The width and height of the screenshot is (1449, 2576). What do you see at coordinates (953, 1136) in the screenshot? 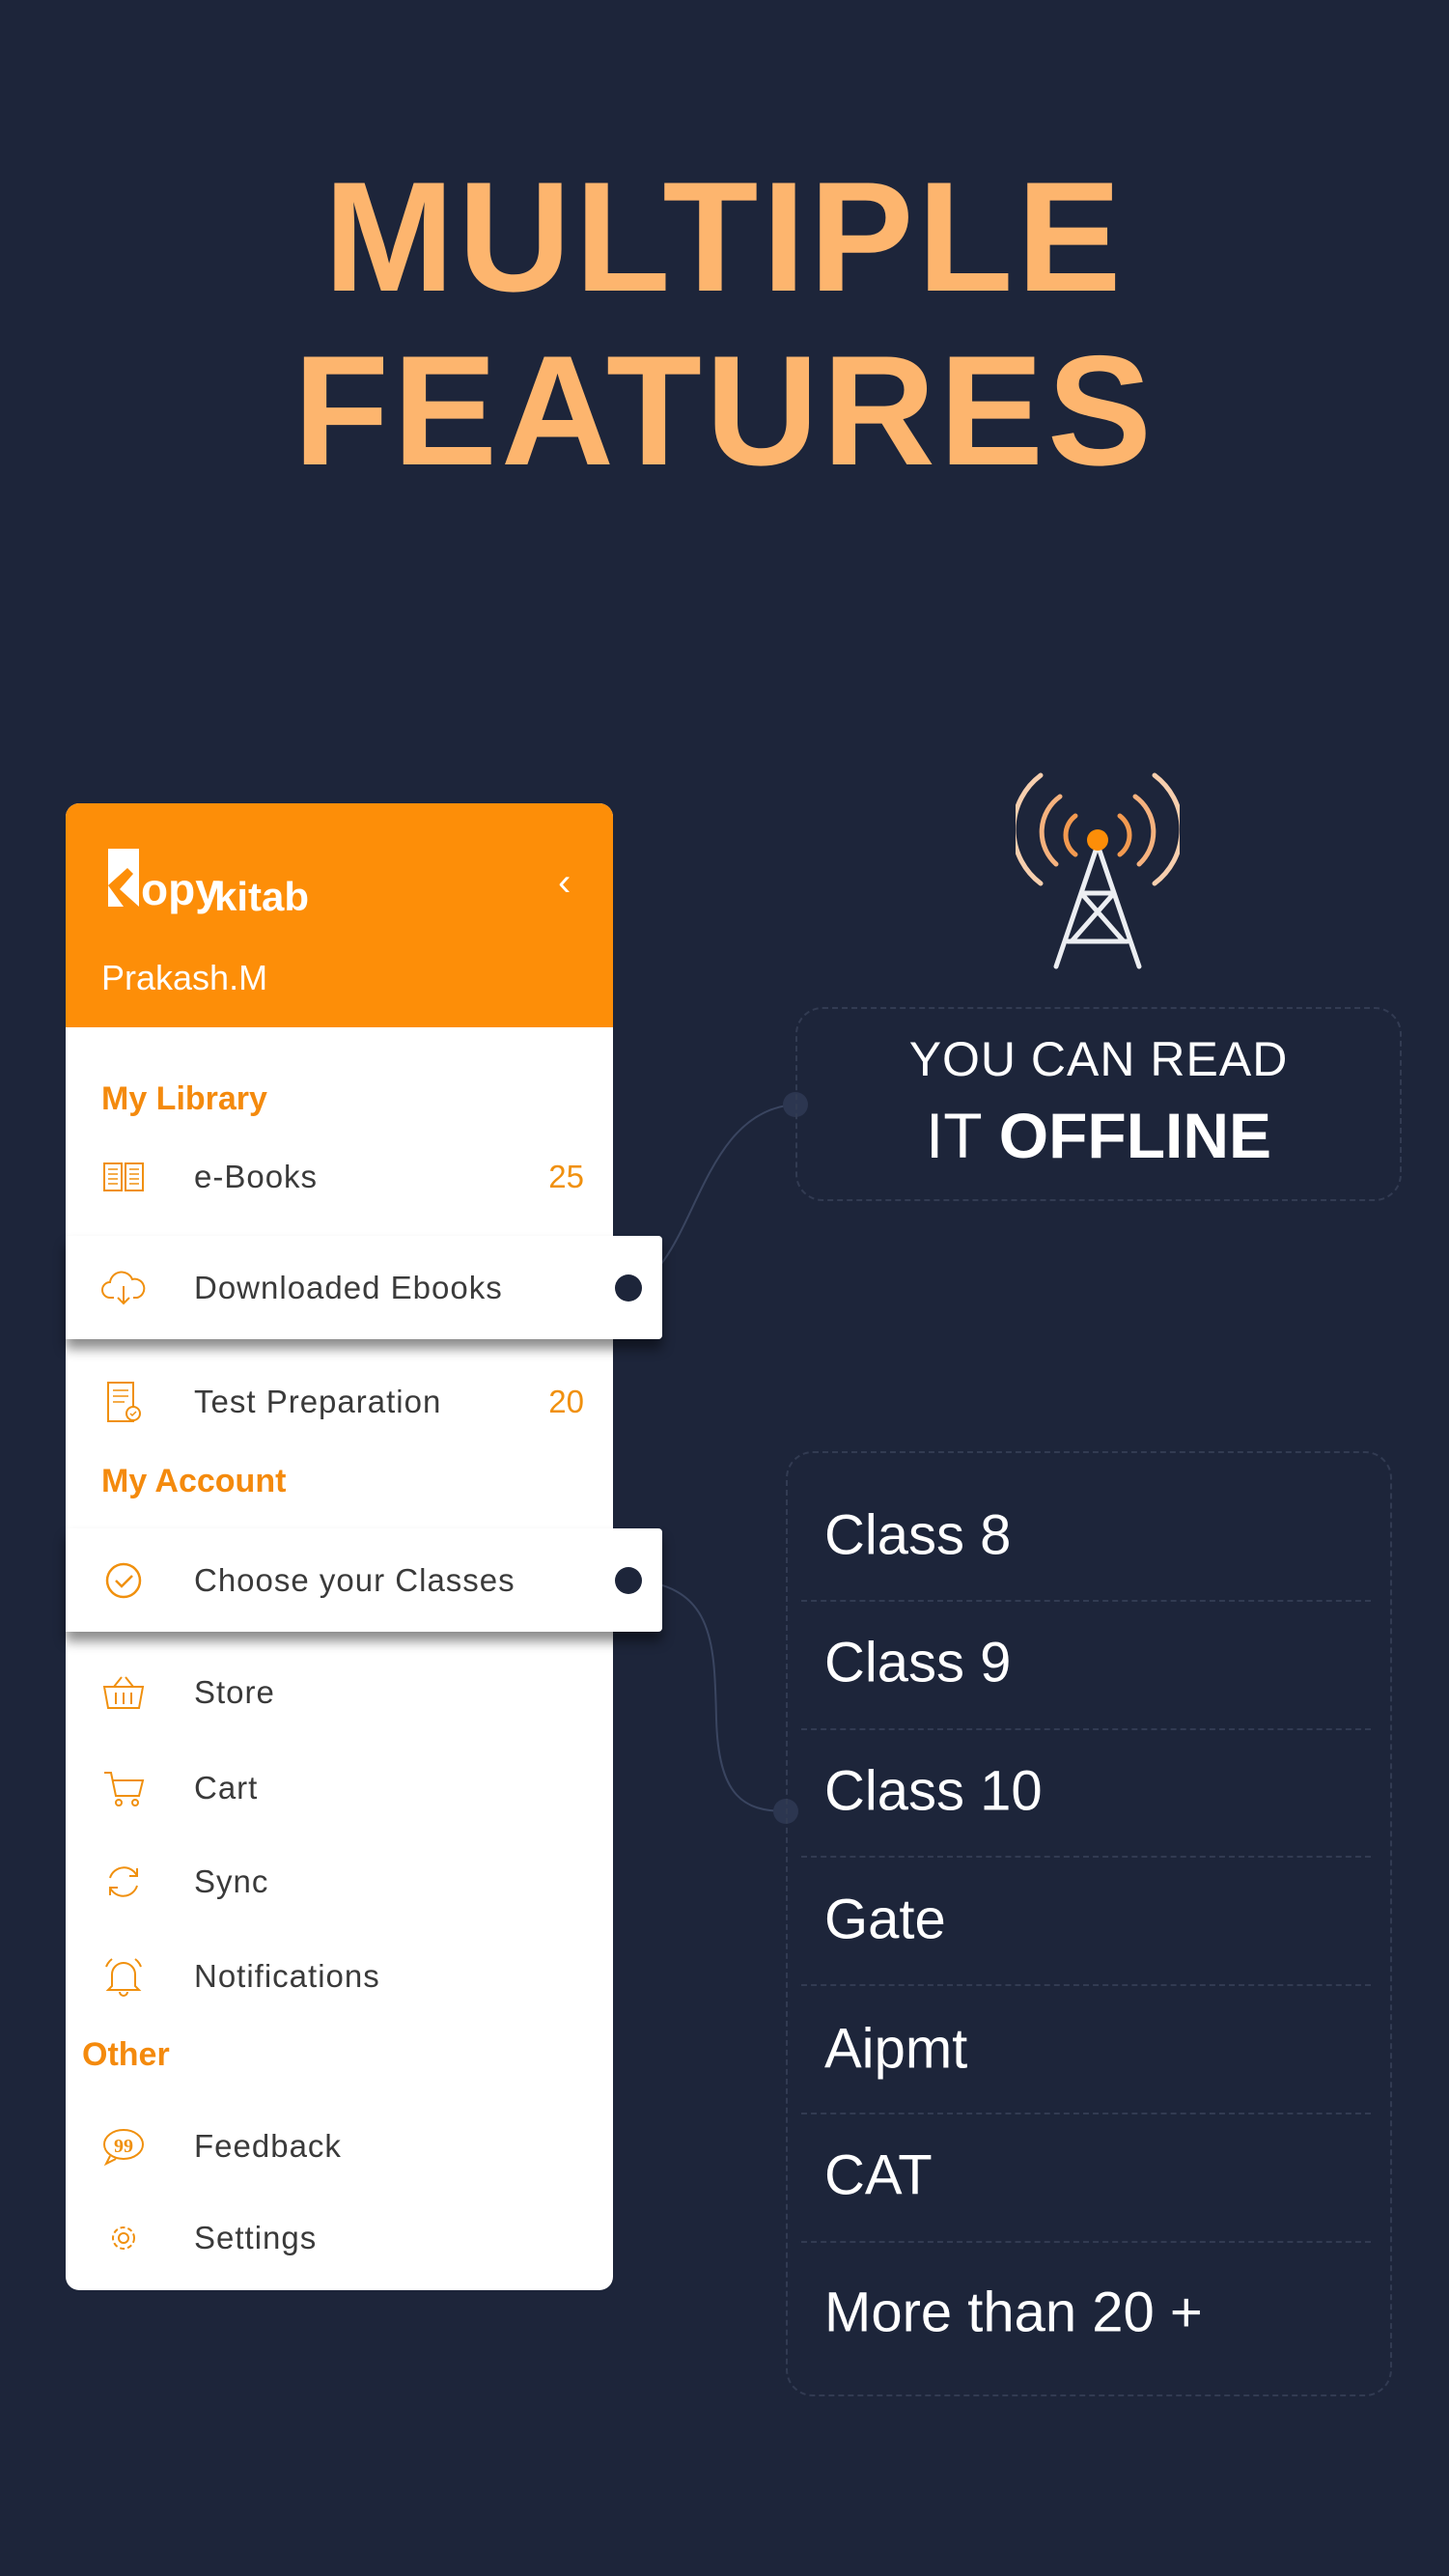
I see `offline-light-text: IT` at bounding box center [953, 1136].